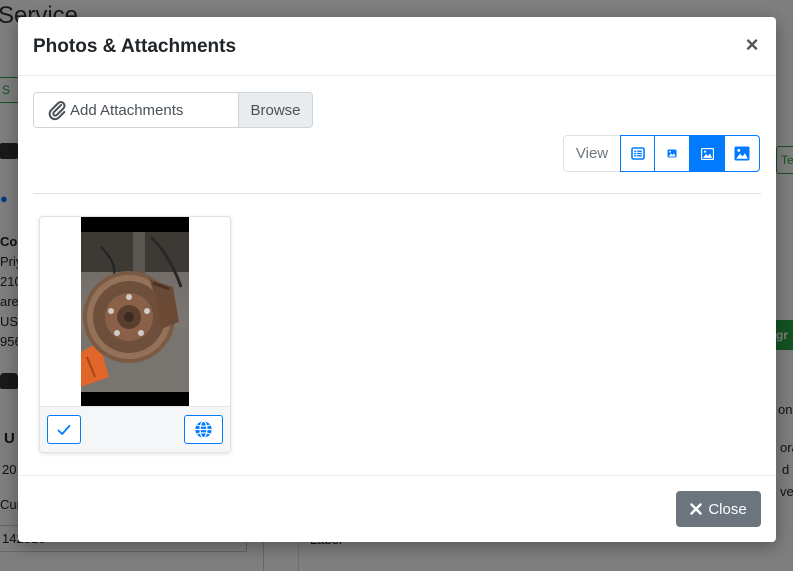 Image resolution: width=793 pixels, height=571 pixels. I want to click on photo-card, so click(135, 334).